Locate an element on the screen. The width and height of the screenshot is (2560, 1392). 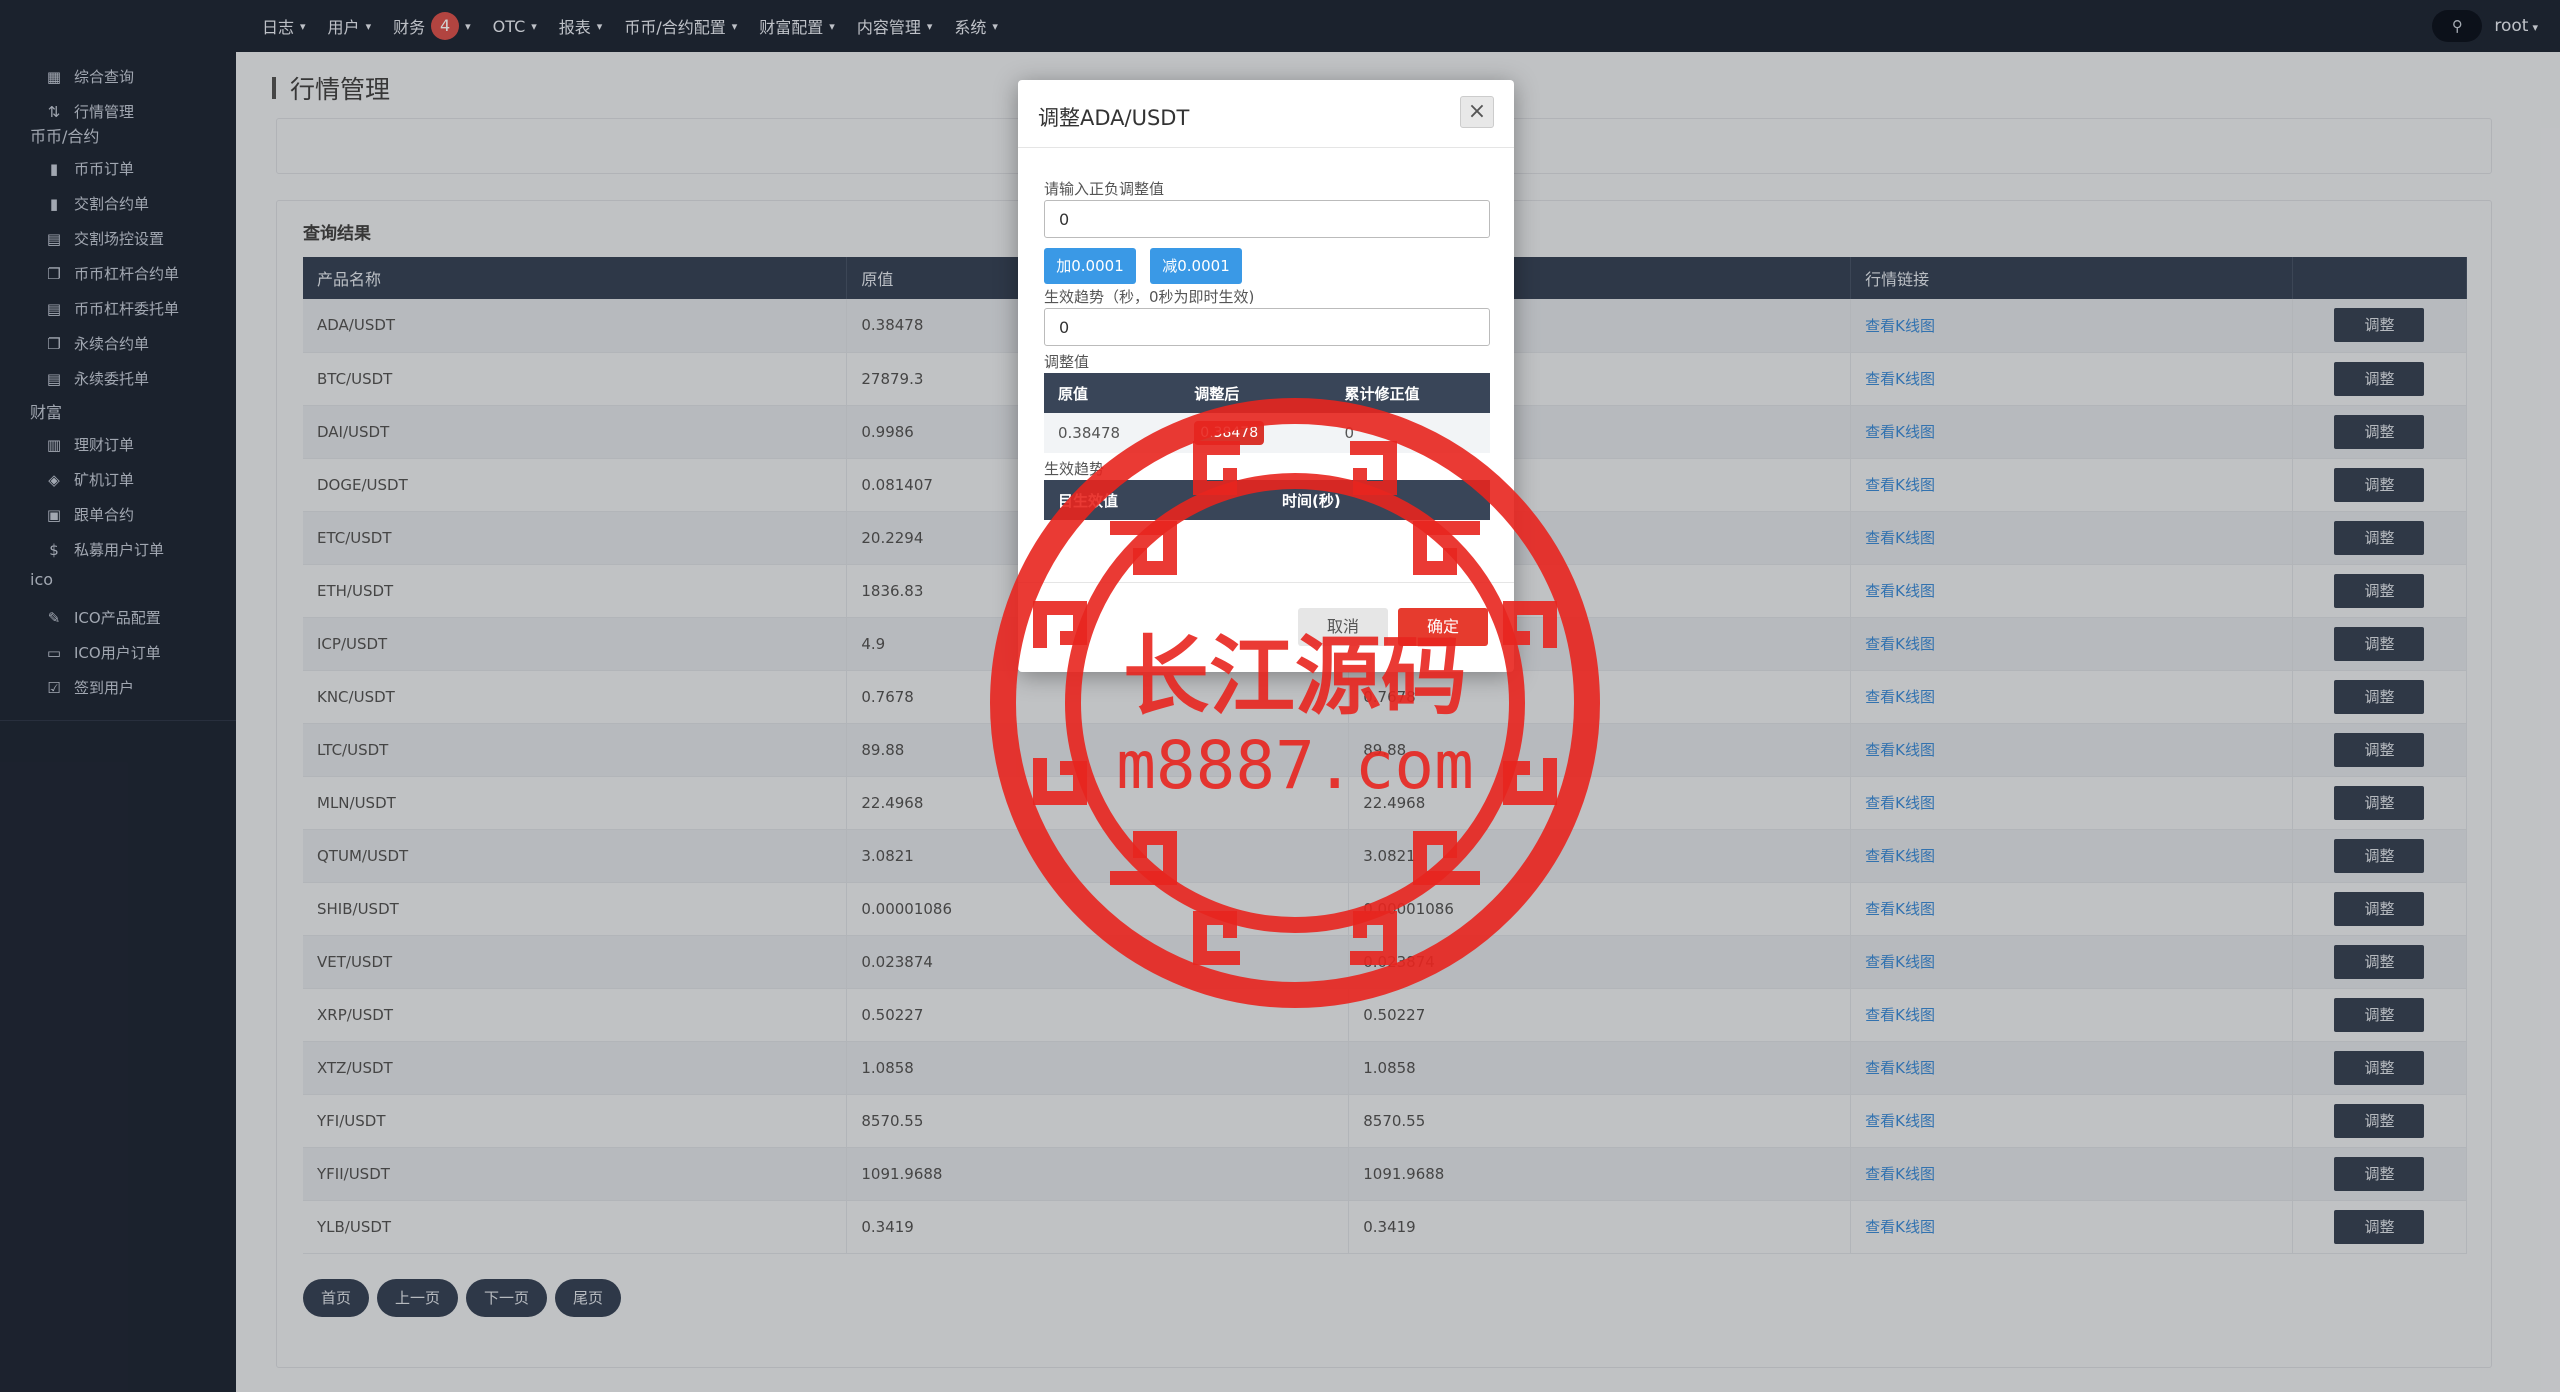
modal-footer-divider is located at coordinates (1266, 582).